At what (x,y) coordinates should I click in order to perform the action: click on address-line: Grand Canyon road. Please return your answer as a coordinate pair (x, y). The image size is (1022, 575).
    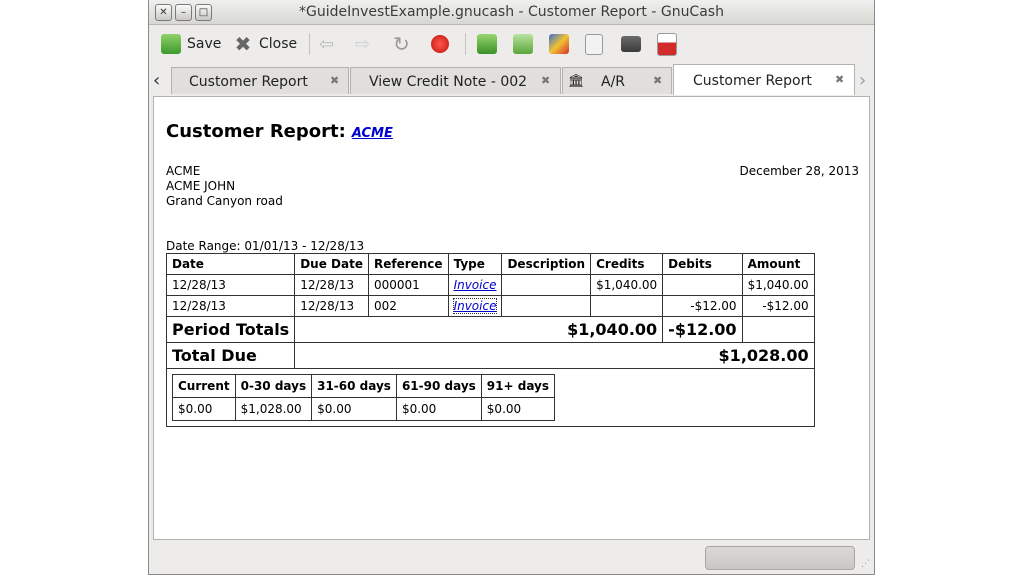
    Looking at the image, I should click on (224, 201).